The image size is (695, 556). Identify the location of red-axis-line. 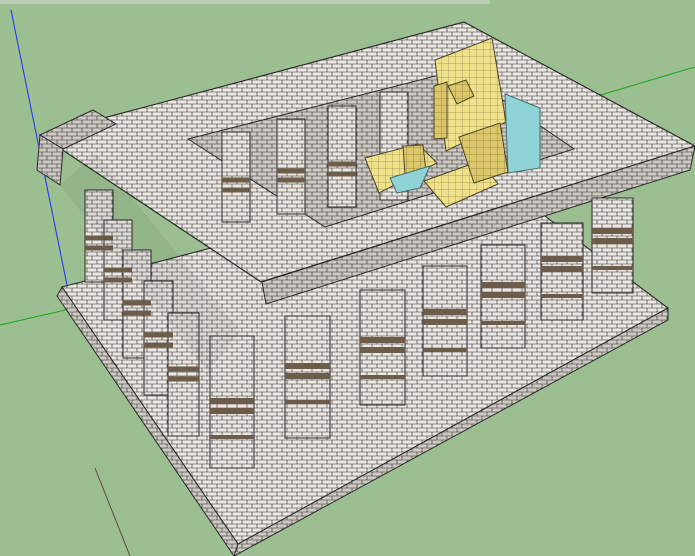
(112, 511).